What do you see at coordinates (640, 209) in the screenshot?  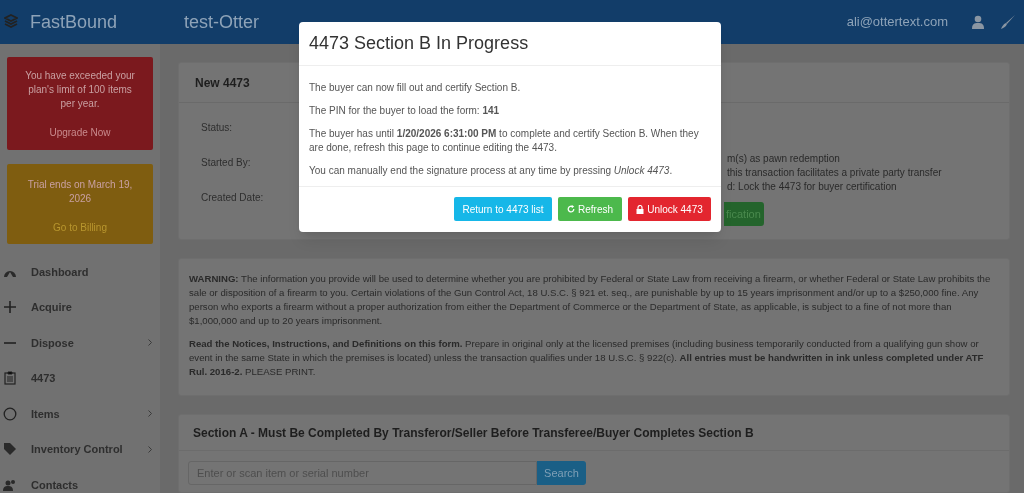 I see `lock-icon` at bounding box center [640, 209].